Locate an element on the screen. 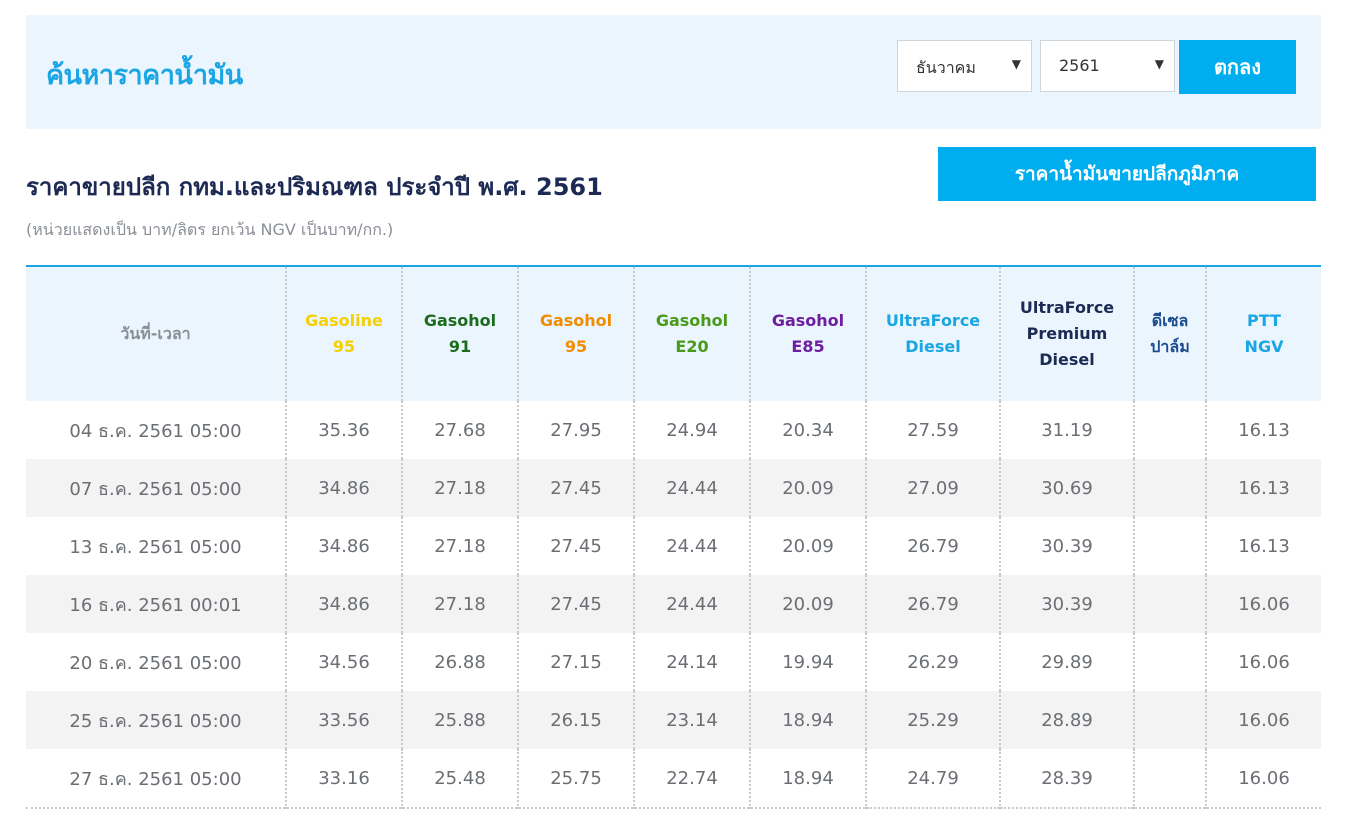  column-header: PTT NGV is located at coordinates (1263, 333).